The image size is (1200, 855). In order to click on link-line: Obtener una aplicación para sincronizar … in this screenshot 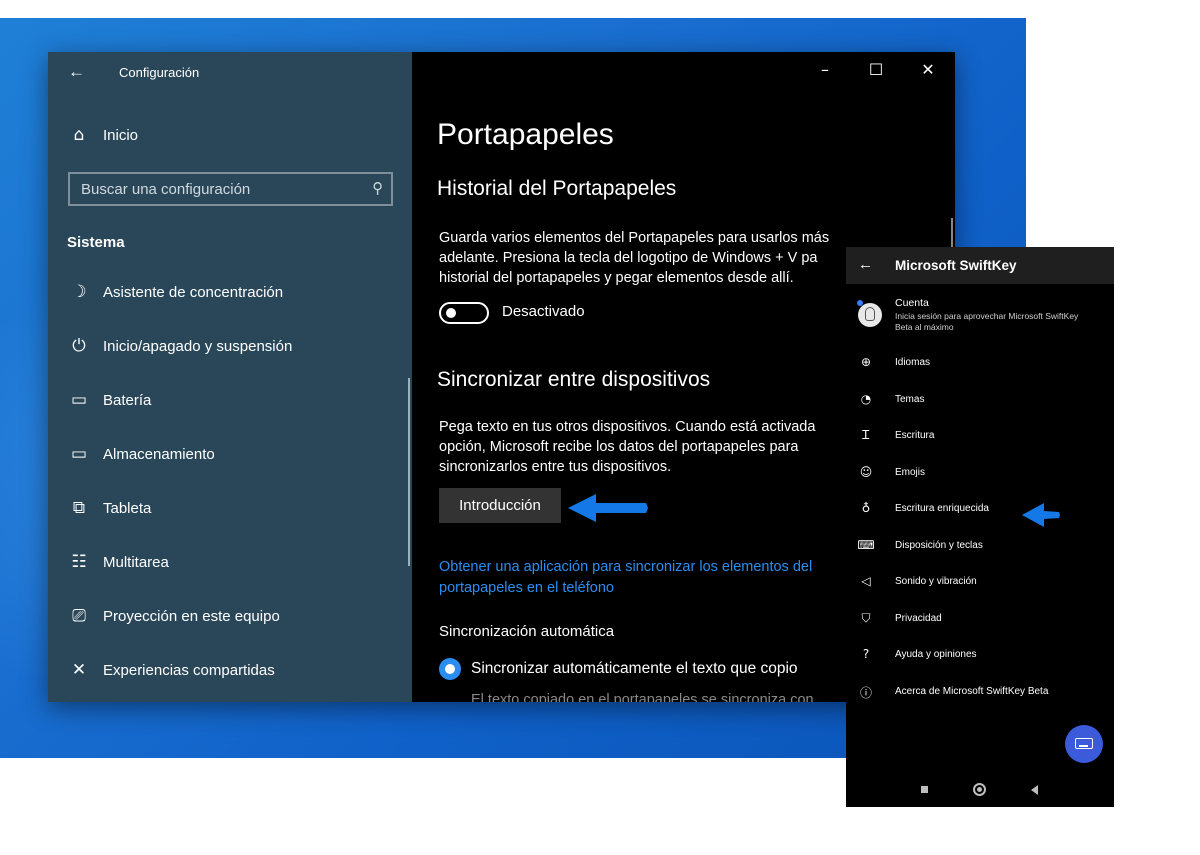, I will do `click(649, 567)`.